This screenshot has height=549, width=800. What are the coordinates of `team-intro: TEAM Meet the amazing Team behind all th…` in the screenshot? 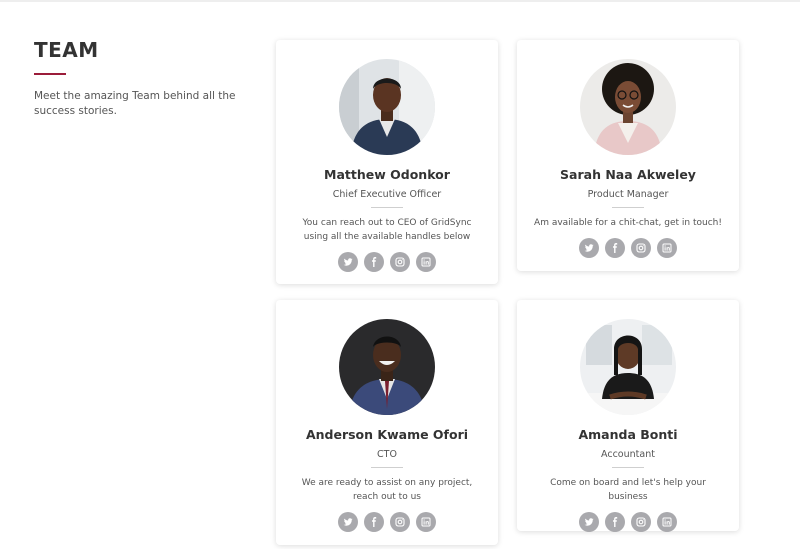 It's located at (149, 78).